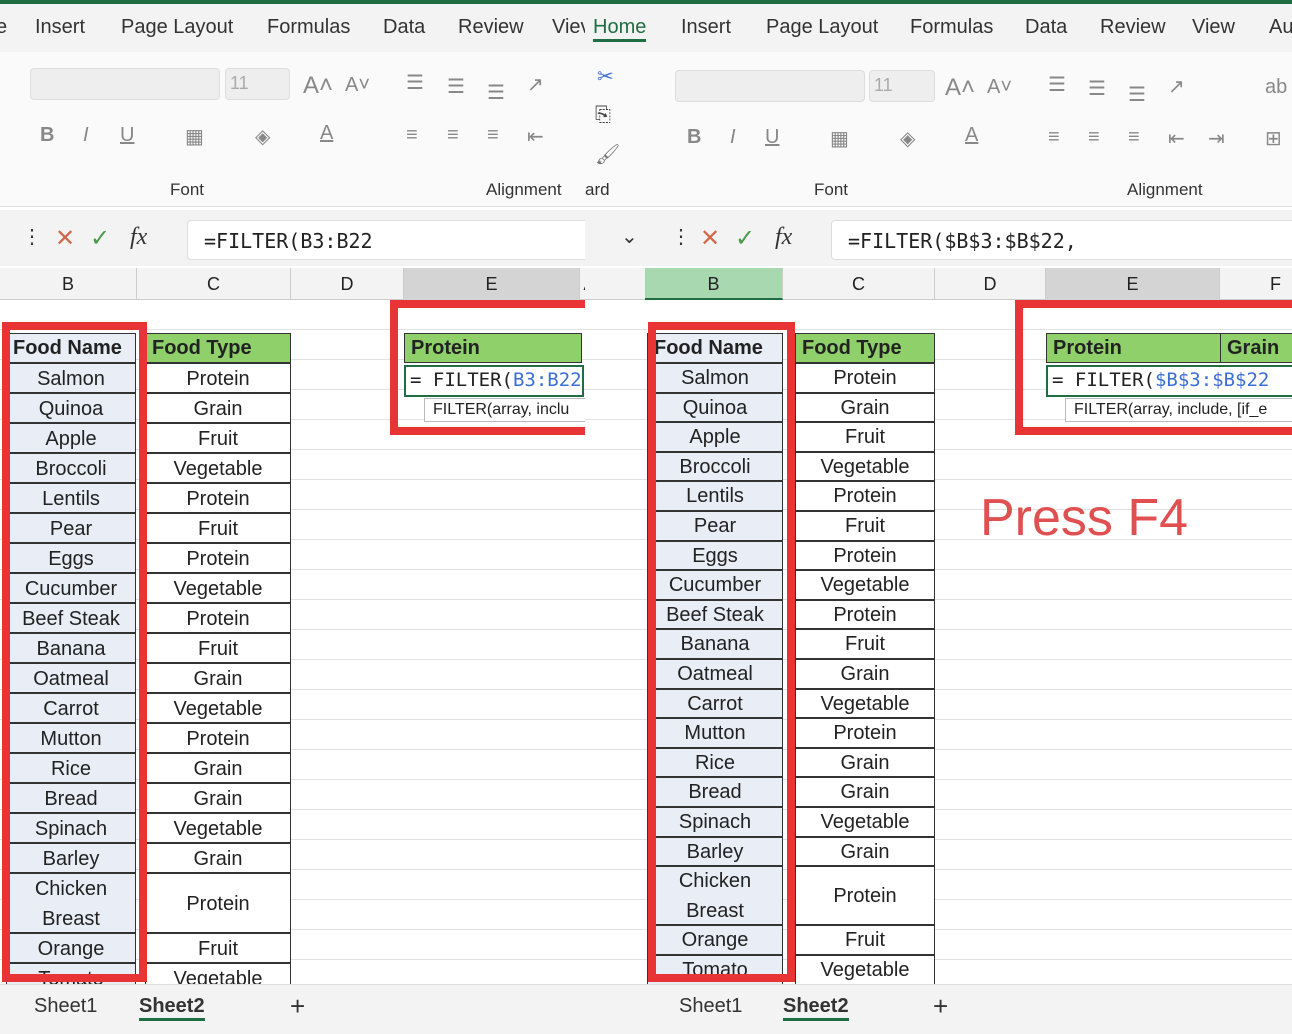 The image size is (1292, 1034). I want to click on column-header-f: F, so click(1256, 284).